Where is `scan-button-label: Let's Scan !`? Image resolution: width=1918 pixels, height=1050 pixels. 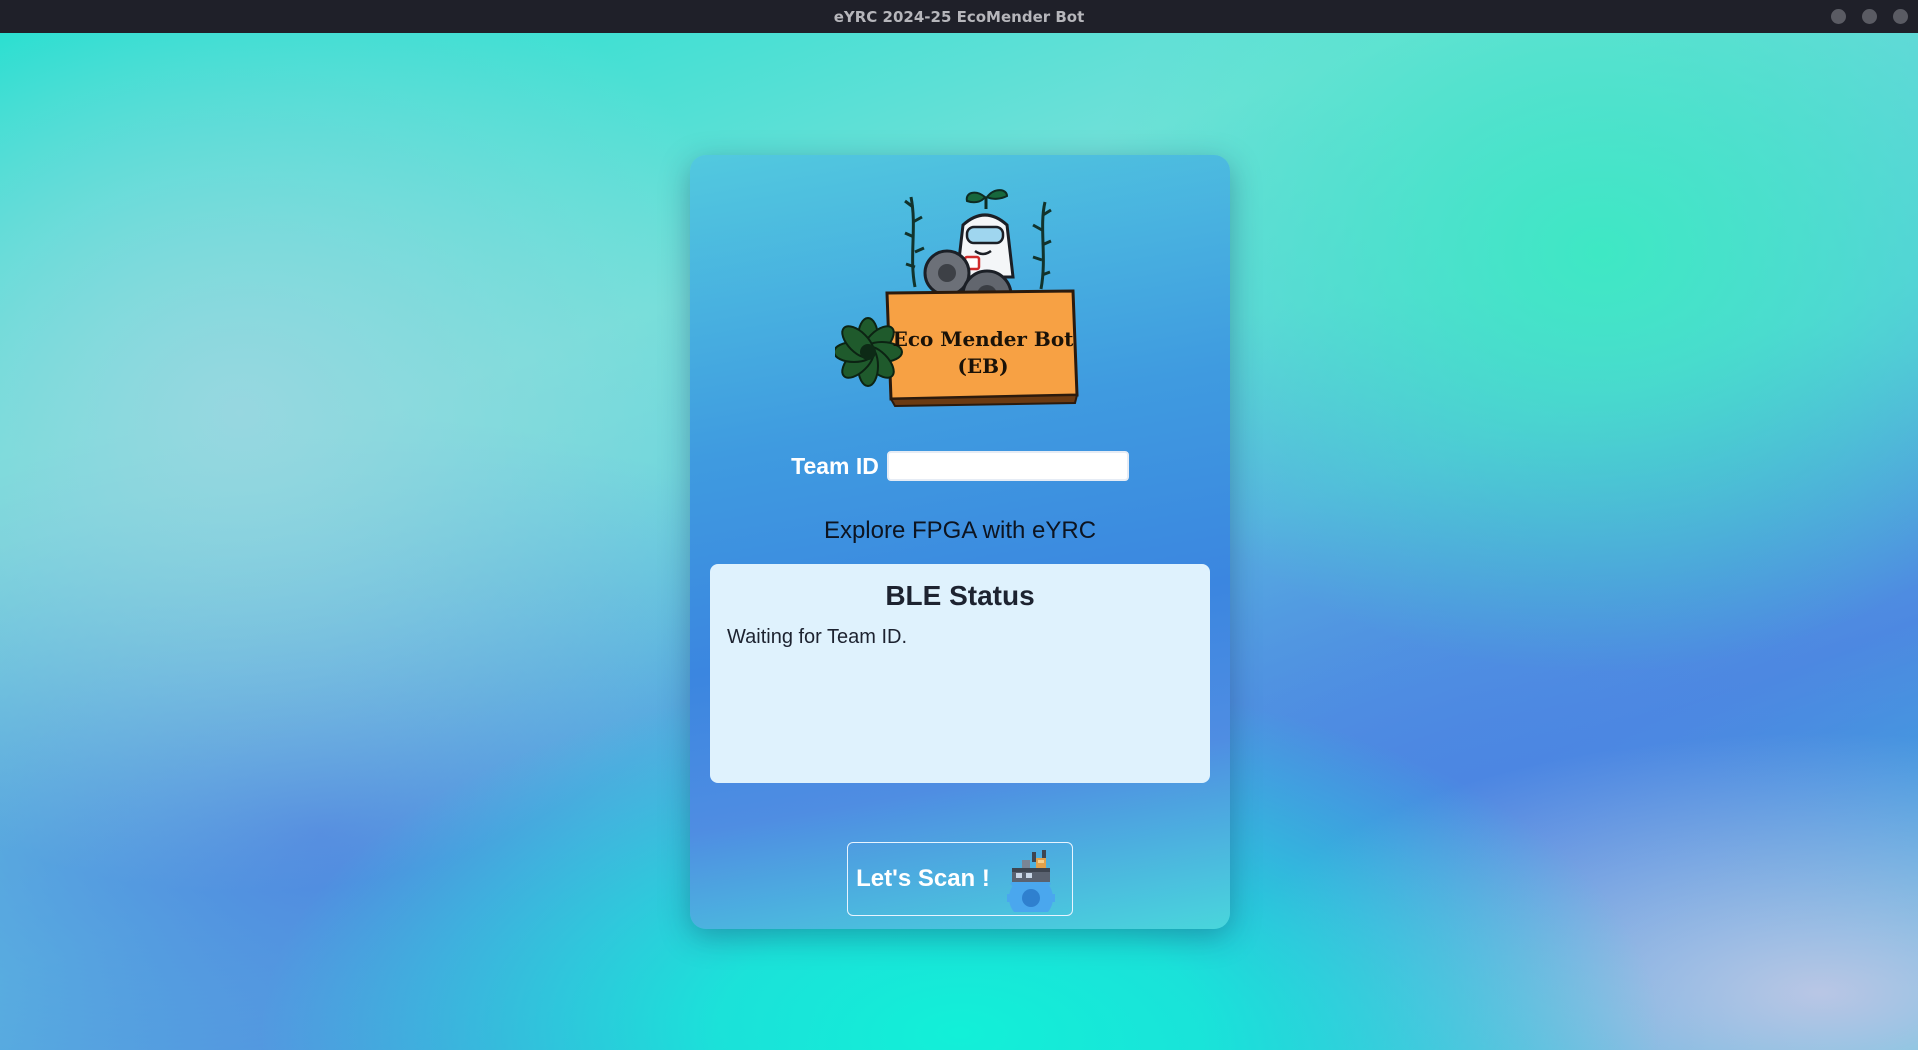
scan-button-label: Let's Scan ! is located at coordinates (923, 878).